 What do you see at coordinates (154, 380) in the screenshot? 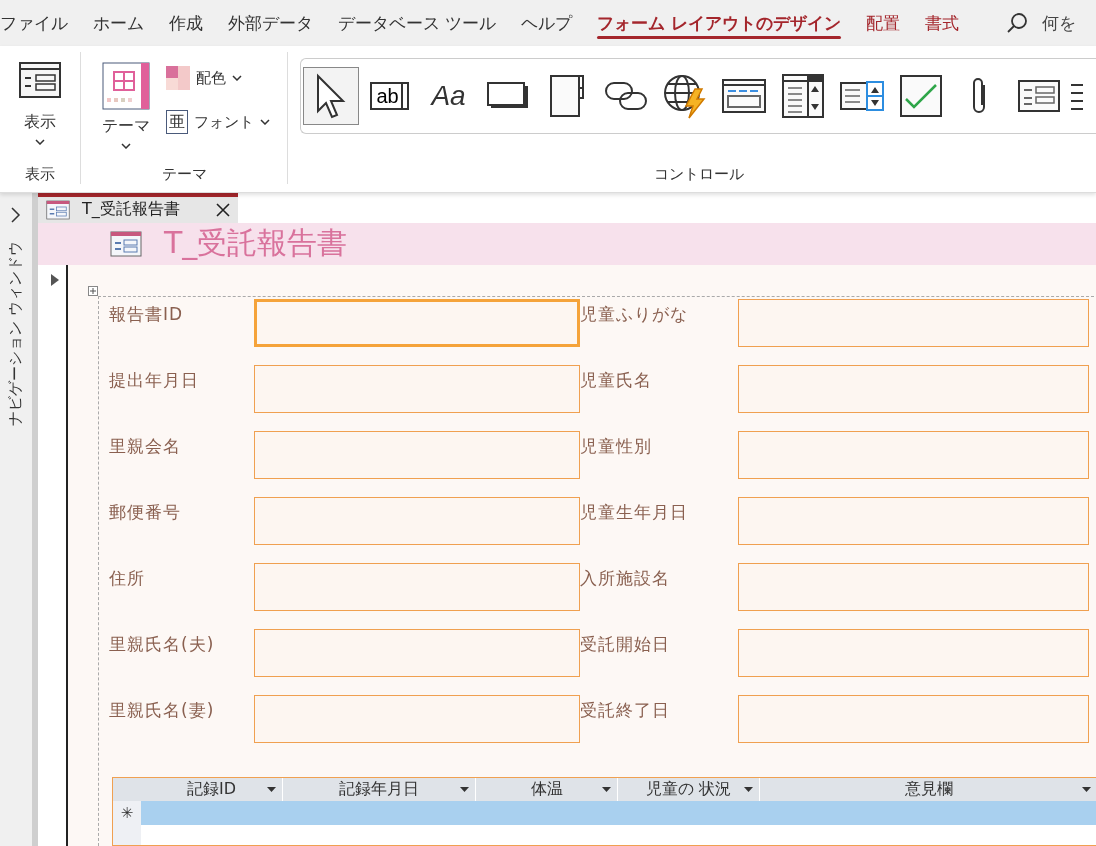
I see `field-label: 提出年月日` at bounding box center [154, 380].